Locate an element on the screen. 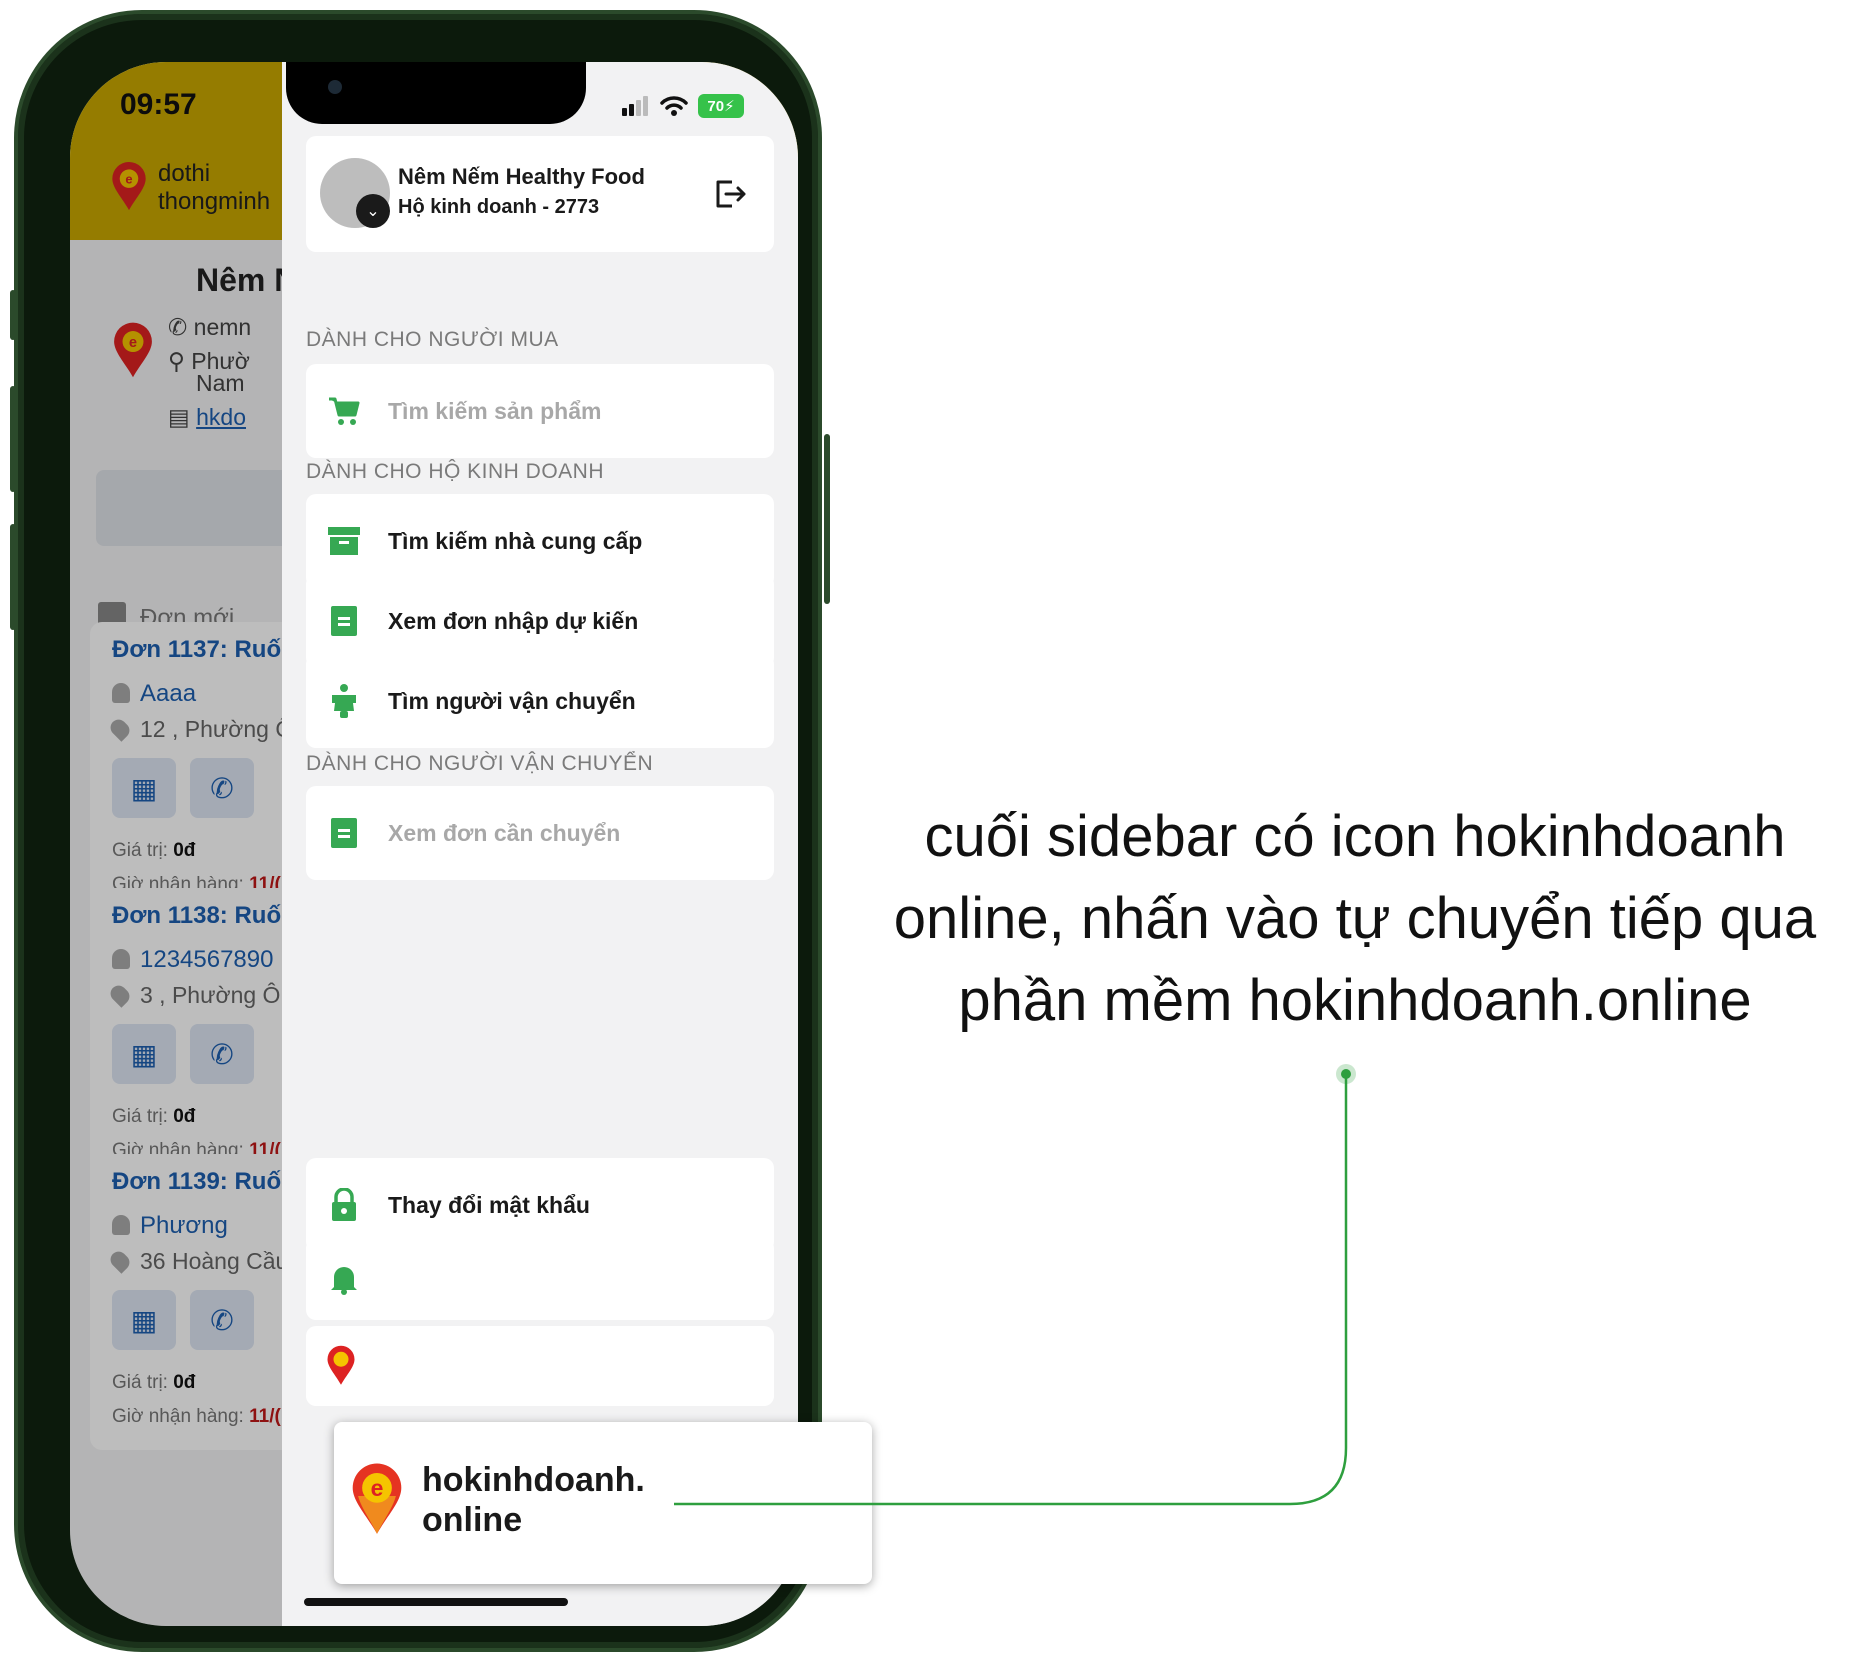 The height and width of the screenshot is (1665, 1854). scooter-icon is located at coordinates (344, 701).